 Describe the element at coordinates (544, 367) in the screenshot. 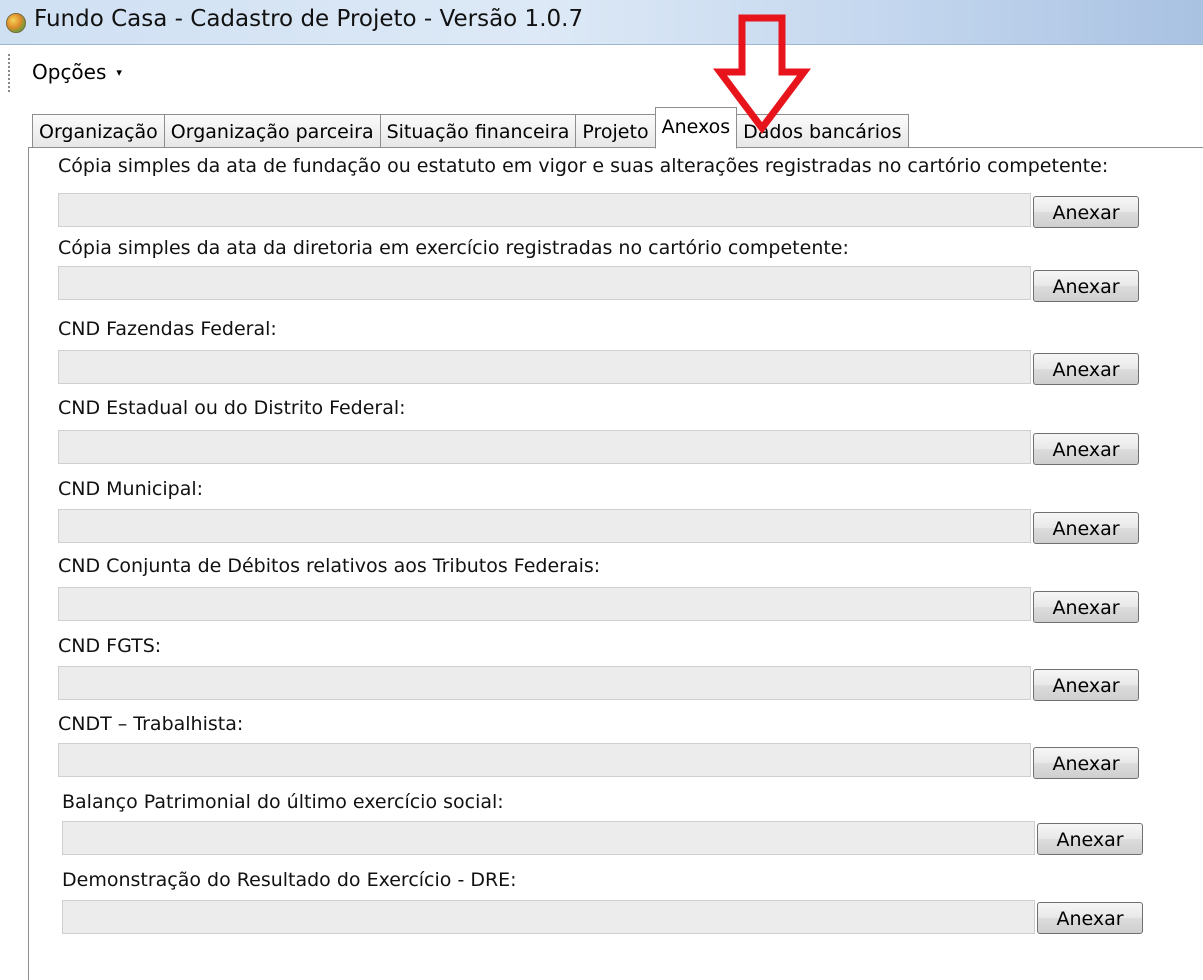

I see `cnd-federal-field` at that location.